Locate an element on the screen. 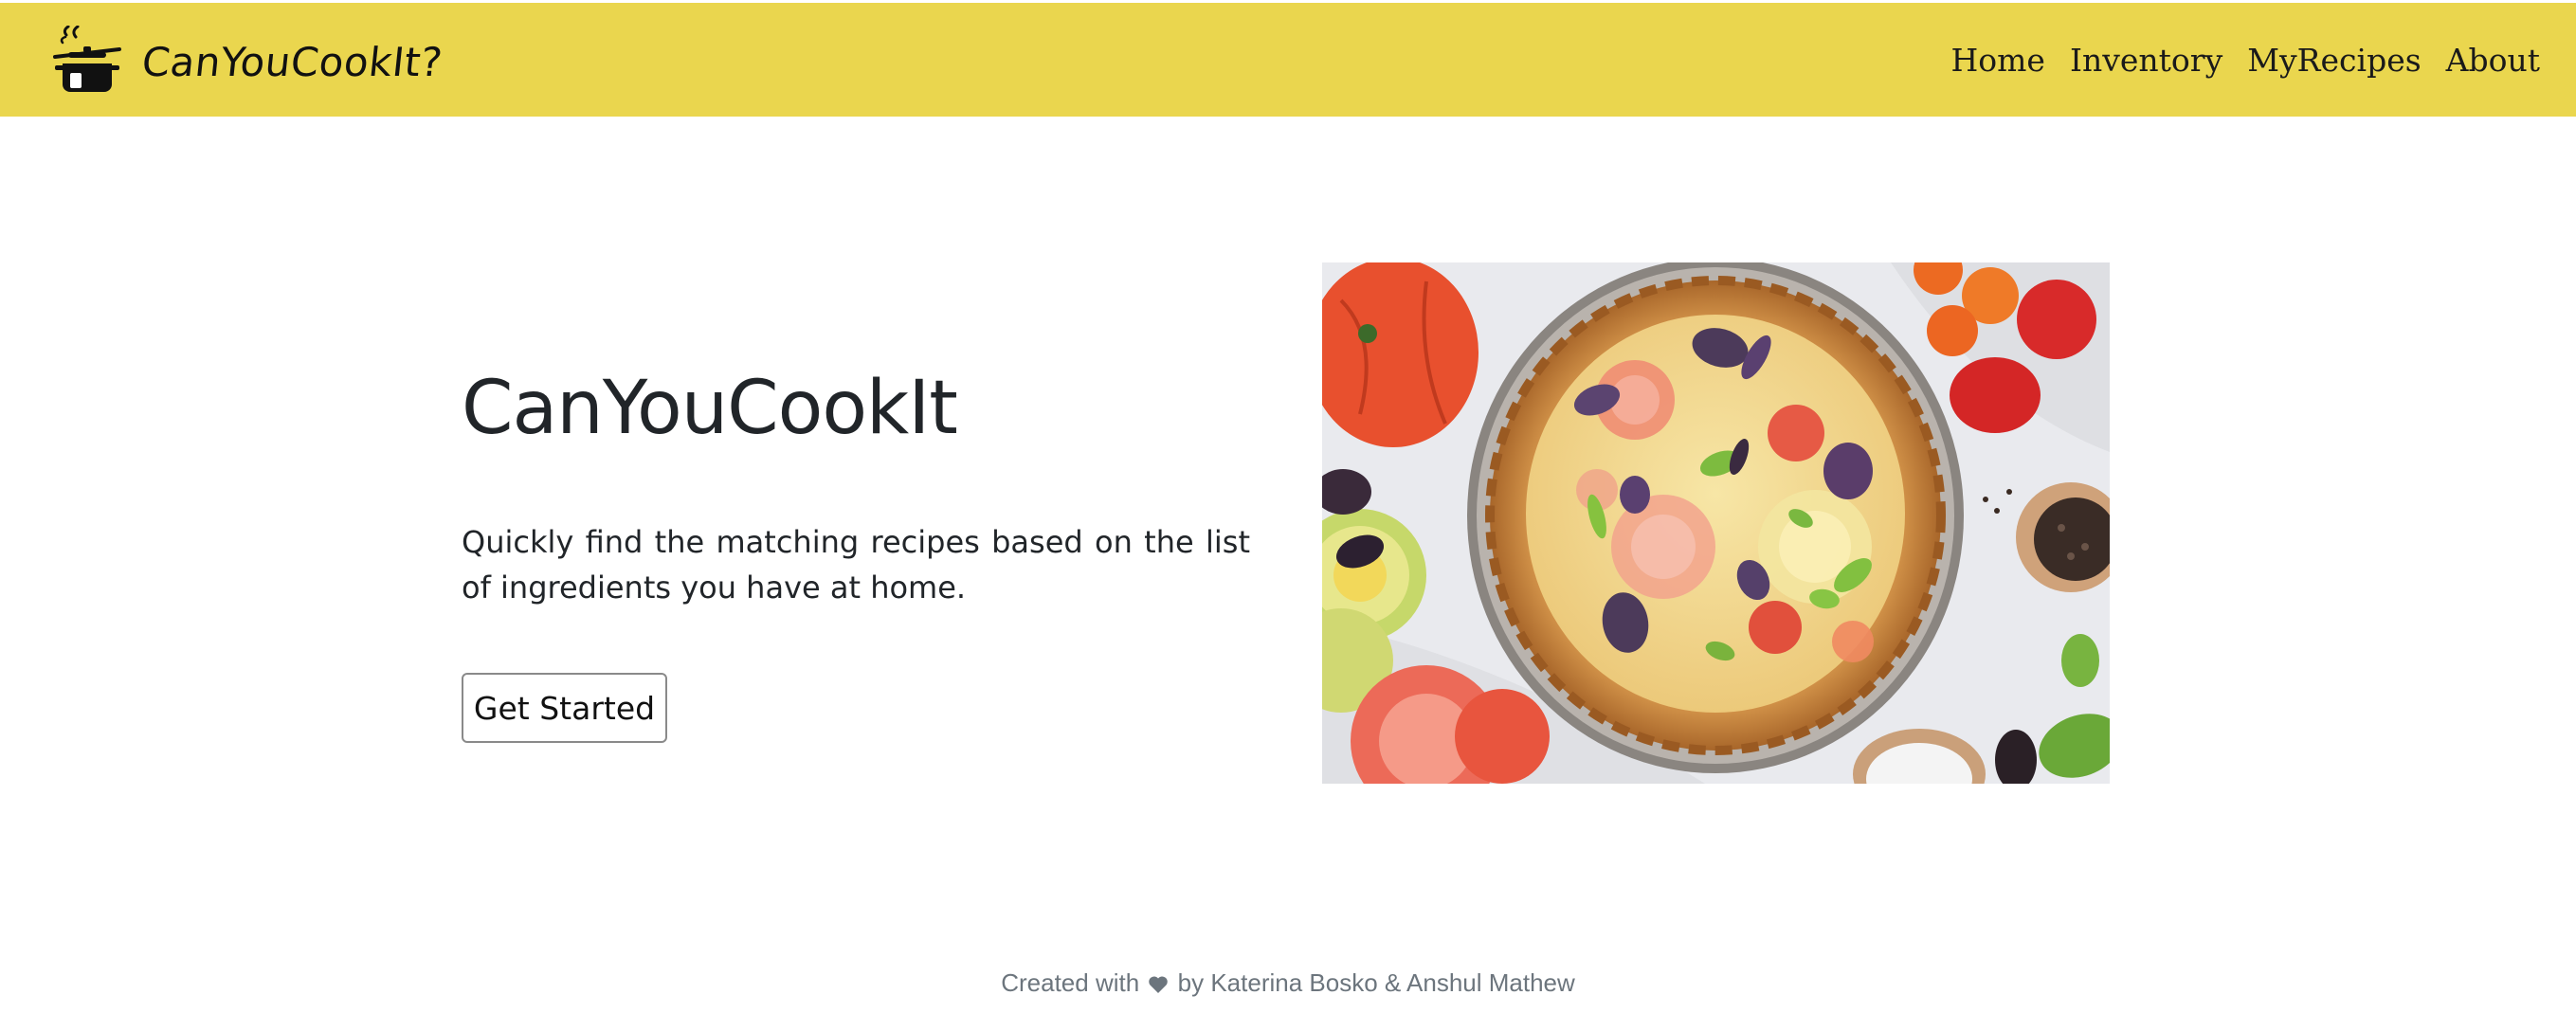 Image resolution: width=2576 pixels, height=1031 pixels. brand-link: CanYouCookIt? is located at coordinates (248, 62).